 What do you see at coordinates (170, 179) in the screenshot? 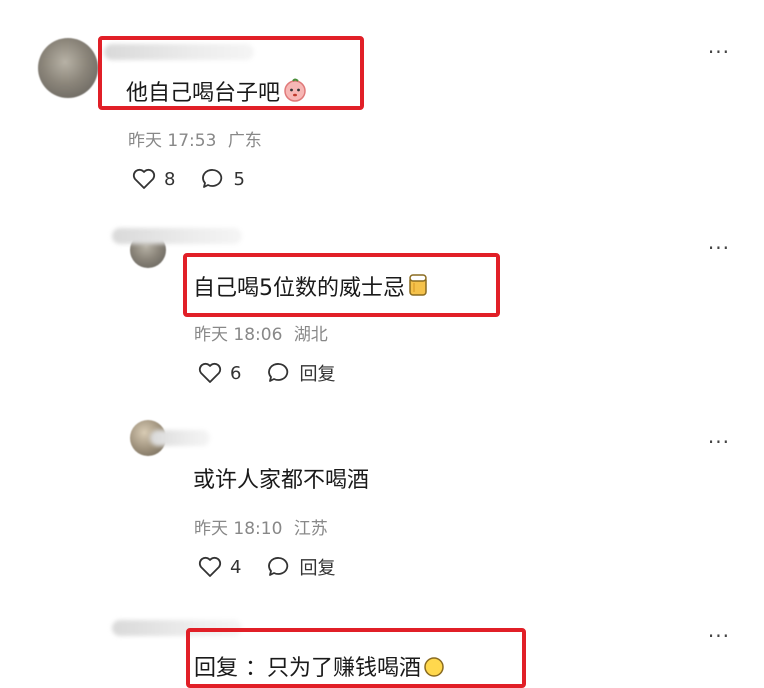
I see `like-count: 8` at bounding box center [170, 179].